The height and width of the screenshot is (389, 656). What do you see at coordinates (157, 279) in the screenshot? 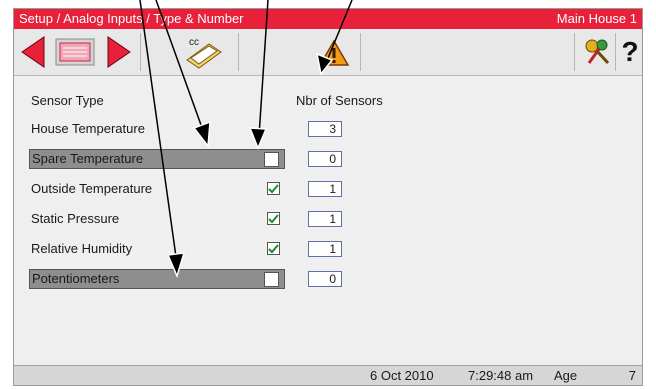
I see `sensor-row-potentiometers: Potentiometers` at bounding box center [157, 279].